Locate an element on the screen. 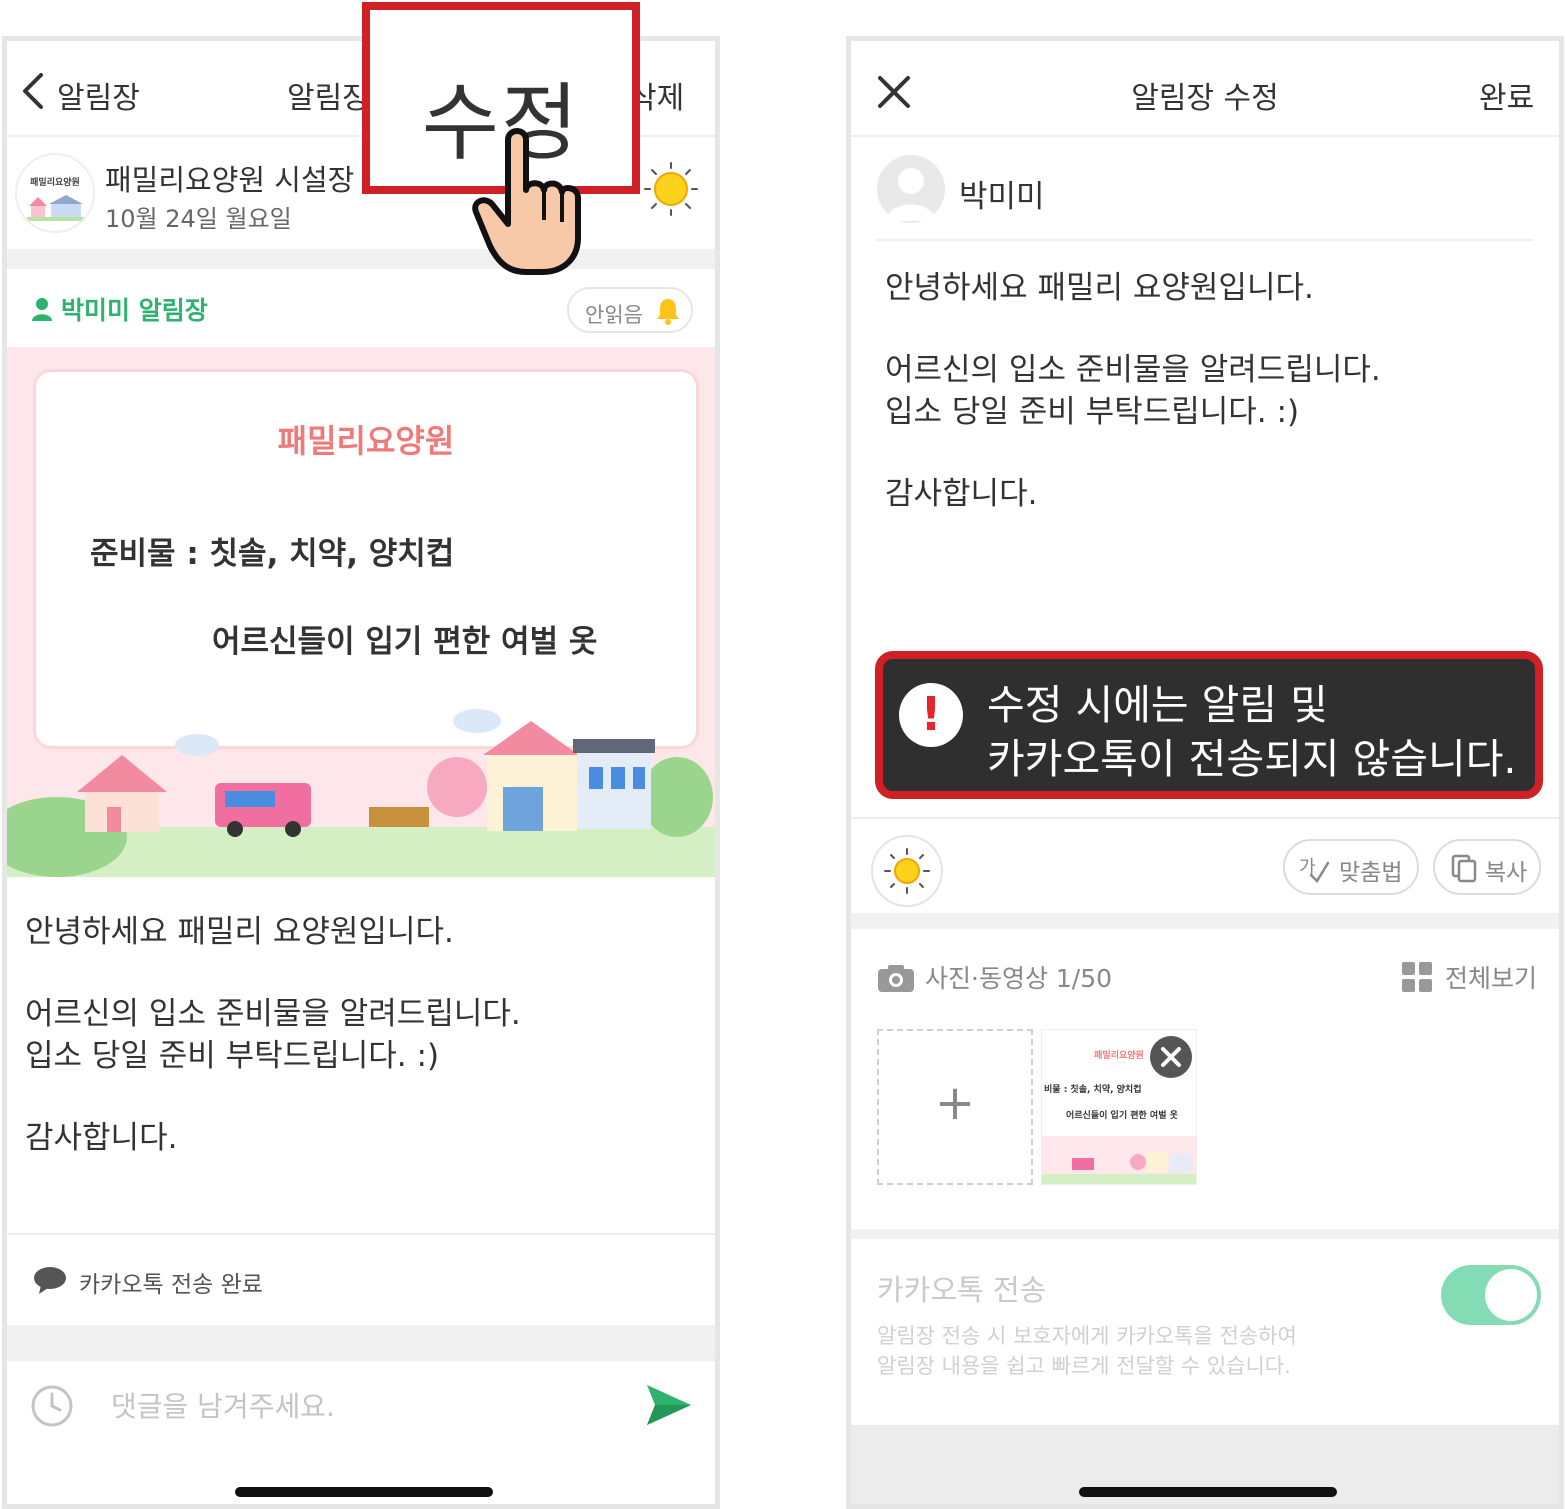 The width and height of the screenshot is (1565, 1509). note-header: 박미미 알림장 안읽음 is located at coordinates (361, 307).